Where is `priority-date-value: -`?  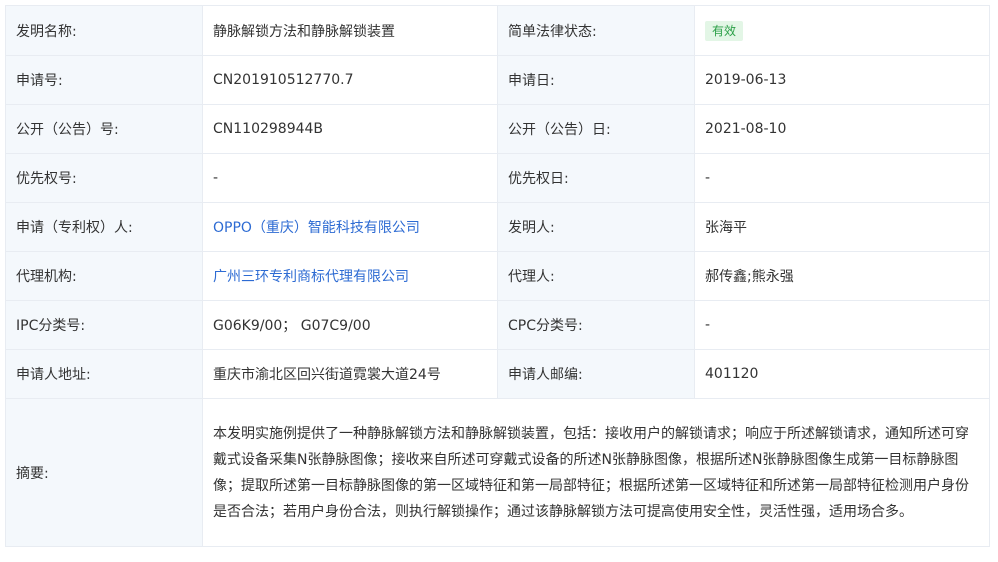 priority-date-value: - is located at coordinates (842, 178).